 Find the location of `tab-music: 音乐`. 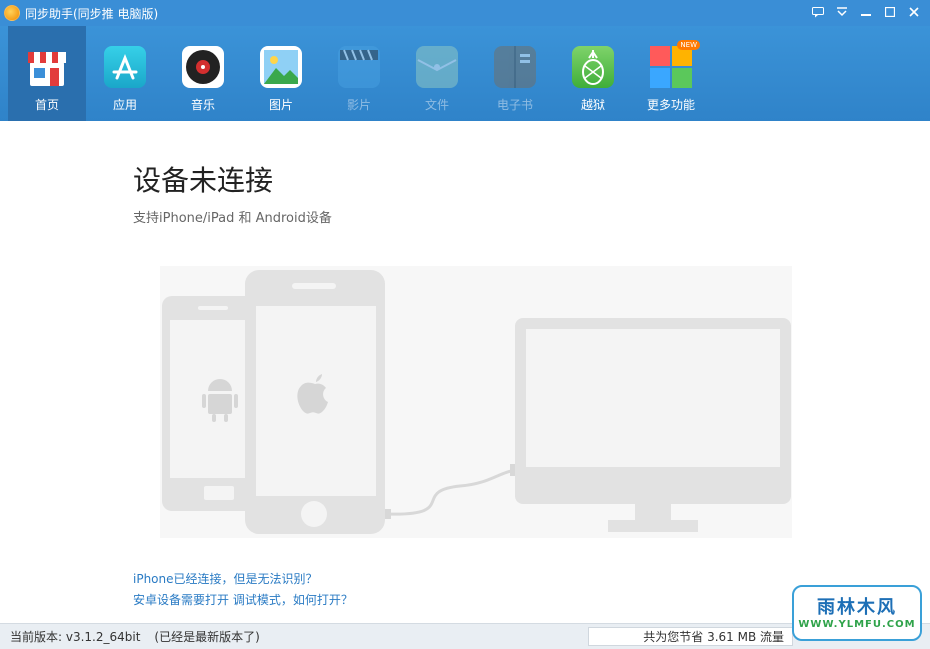

tab-music: 音乐 is located at coordinates (203, 73).